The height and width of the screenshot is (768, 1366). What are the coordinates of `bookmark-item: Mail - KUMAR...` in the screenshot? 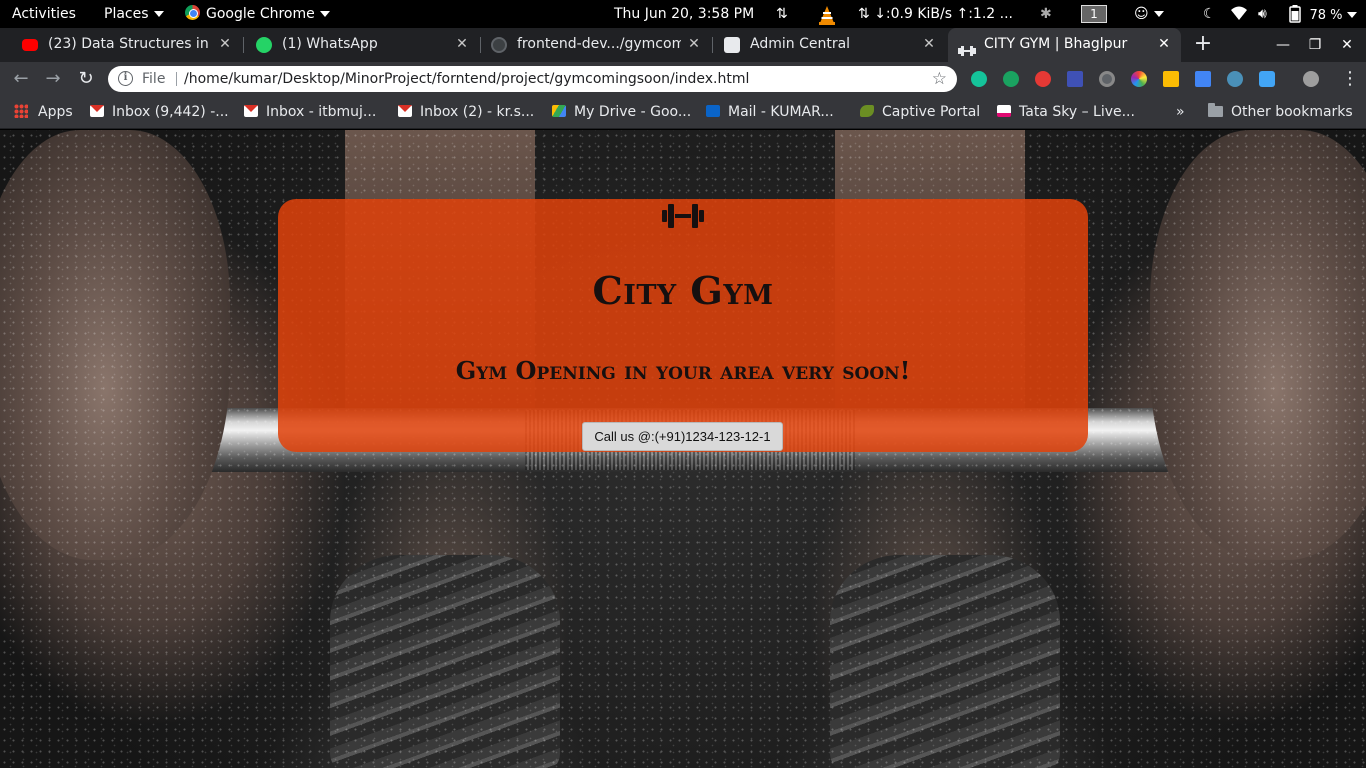 It's located at (770, 112).